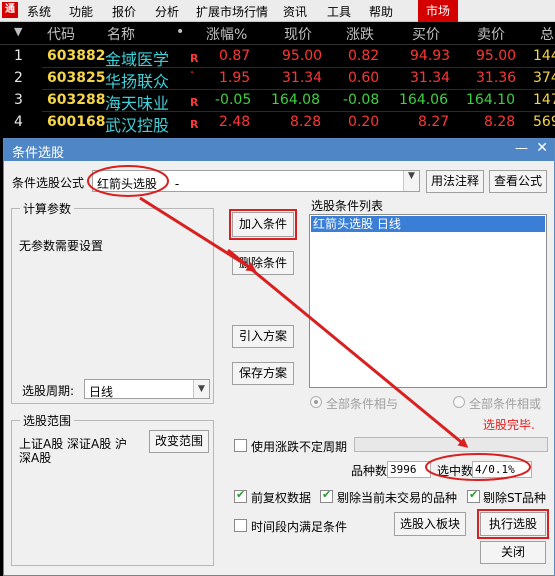 Image resolution: width=555 pixels, height=576 pixels. I want to click on stock-code: 600168, so click(76, 122).